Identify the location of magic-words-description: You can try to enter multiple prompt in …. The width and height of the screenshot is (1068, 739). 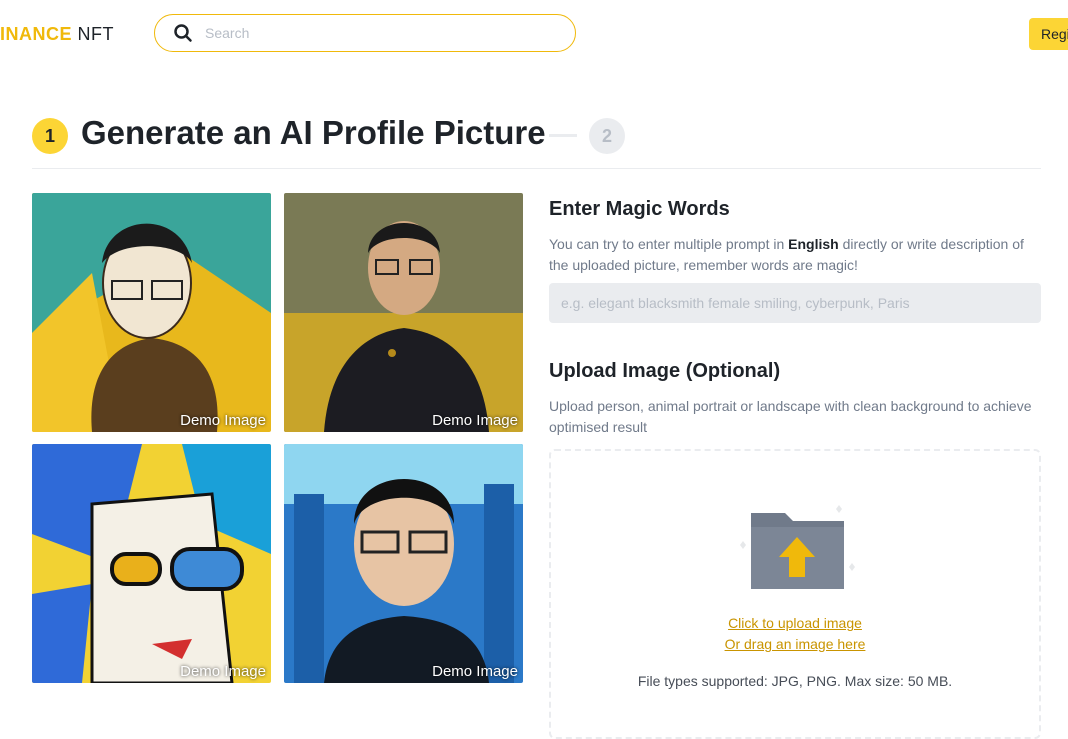
(795, 255).